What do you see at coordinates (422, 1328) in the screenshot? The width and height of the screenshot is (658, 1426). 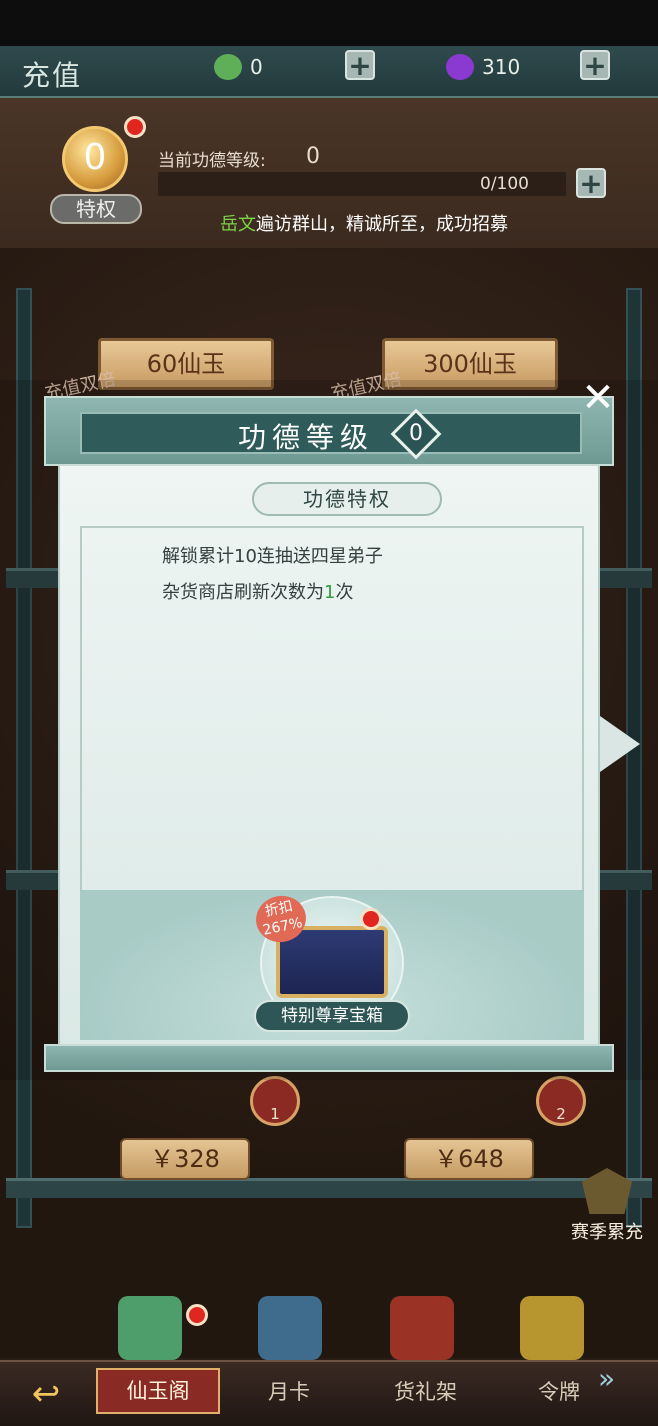 I see `gift-shelf-icon` at bounding box center [422, 1328].